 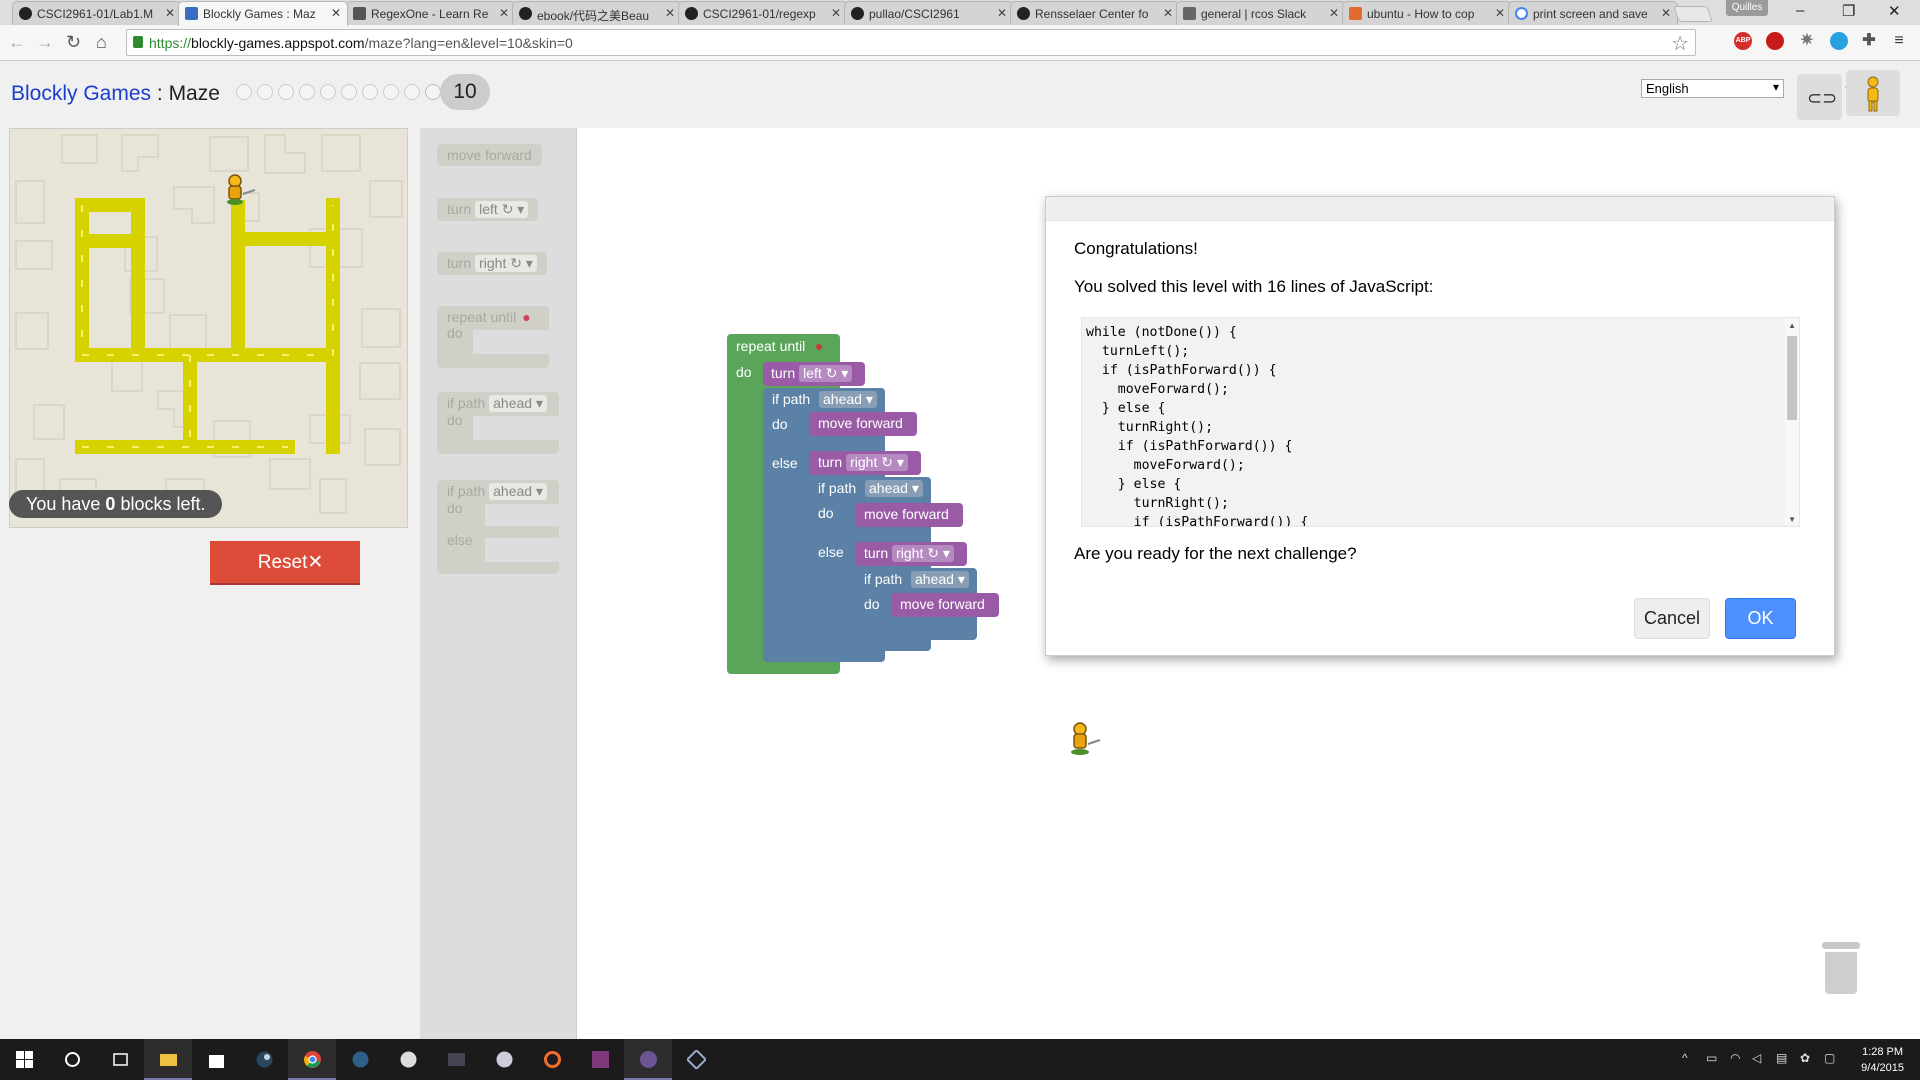 I want to click on back-icon: ←, so click(x=17, y=42).